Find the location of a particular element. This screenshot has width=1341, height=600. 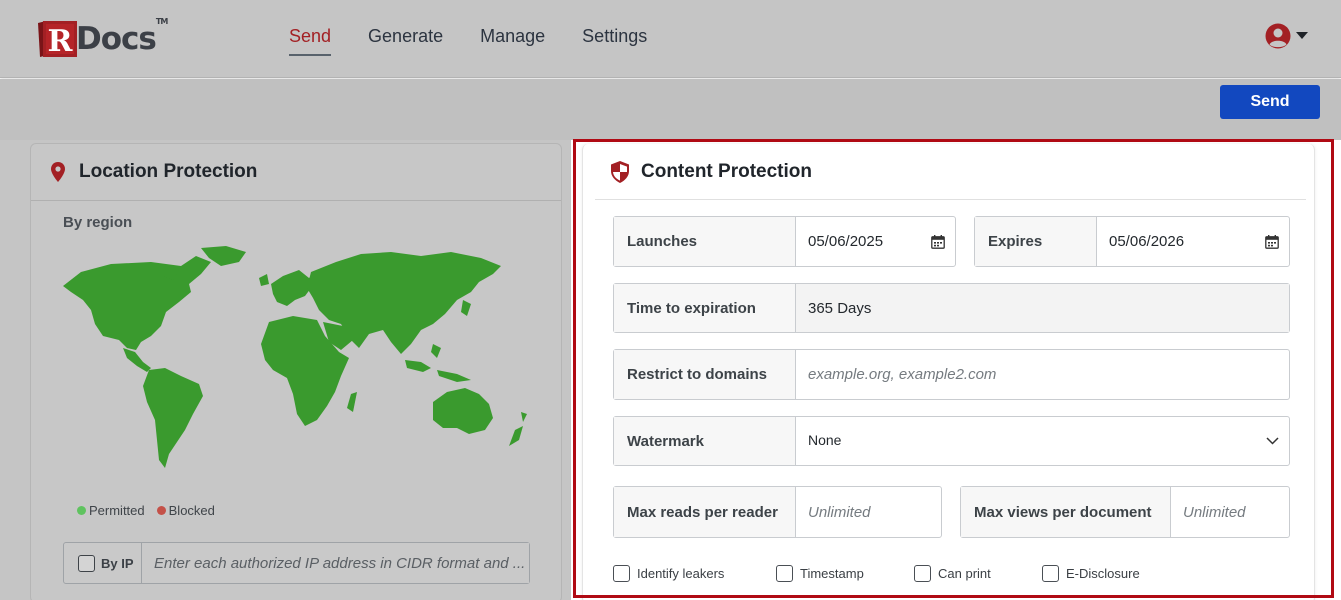

nav-settings: Settings is located at coordinates (614, 41).